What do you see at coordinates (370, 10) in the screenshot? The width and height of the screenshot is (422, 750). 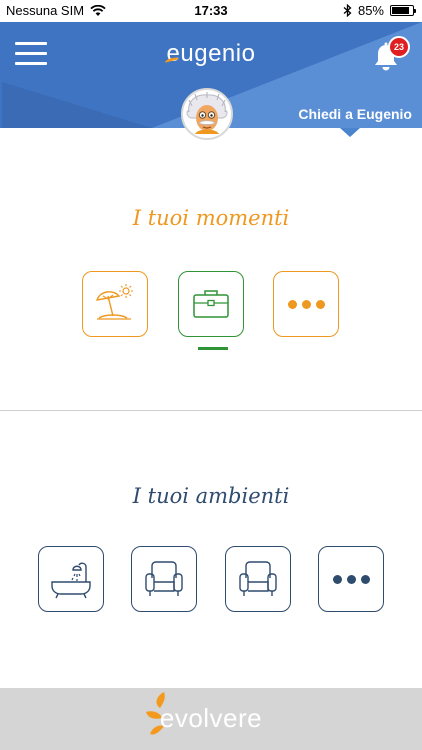 I see `battery-percent: 85%` at bounding box center [370, 10].